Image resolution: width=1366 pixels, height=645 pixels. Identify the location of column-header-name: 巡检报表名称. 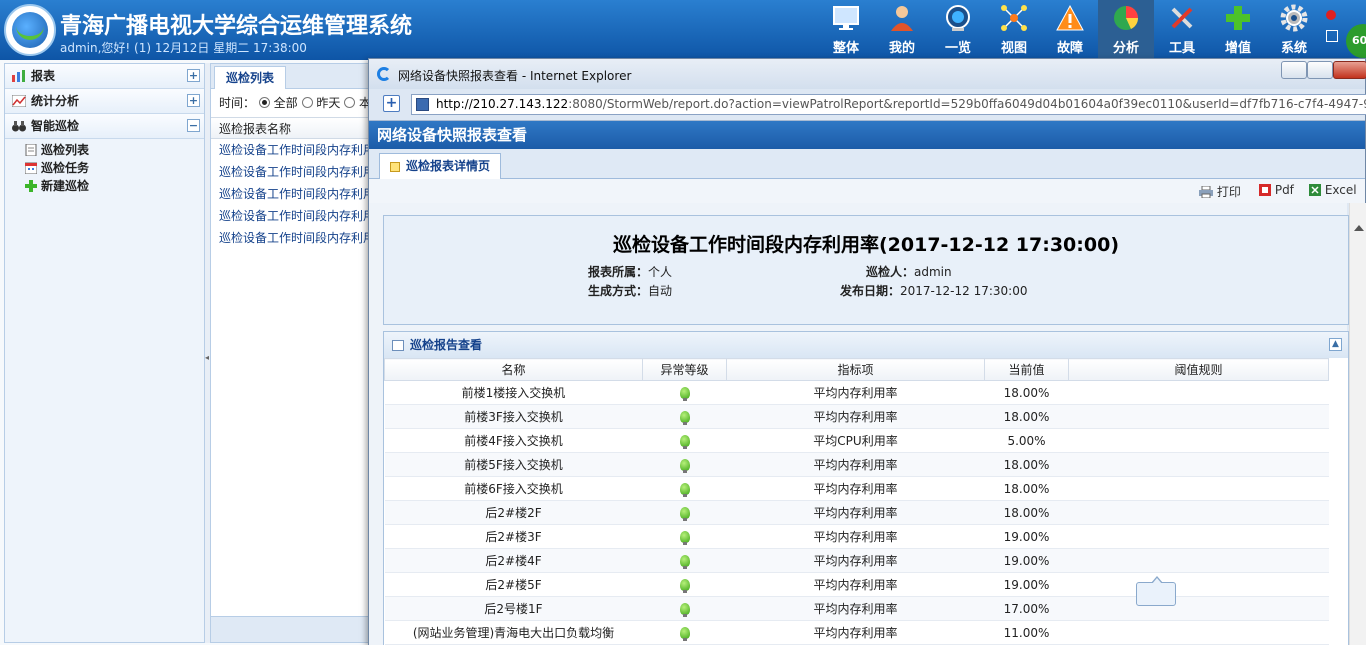
(292, 128).